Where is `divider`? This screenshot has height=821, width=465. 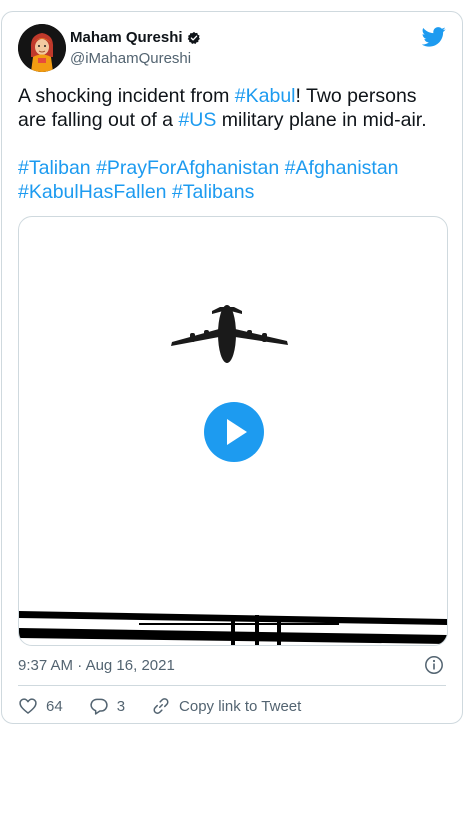 divider is located at coordinates (232, 685).